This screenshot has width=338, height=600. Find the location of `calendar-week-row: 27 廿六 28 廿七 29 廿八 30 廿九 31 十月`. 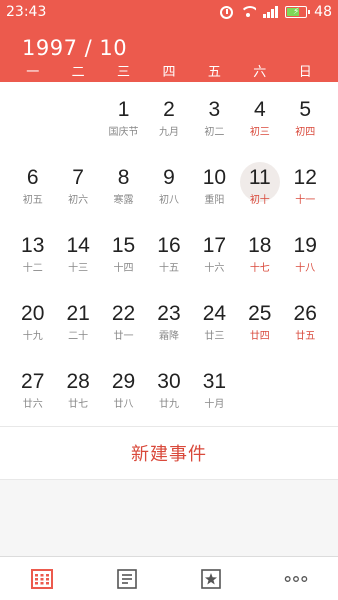

calendar-week-row: 27 廿六 28 廿七 29 廿八 30 廿九 31 十月 is located at coordinates (169, 398).